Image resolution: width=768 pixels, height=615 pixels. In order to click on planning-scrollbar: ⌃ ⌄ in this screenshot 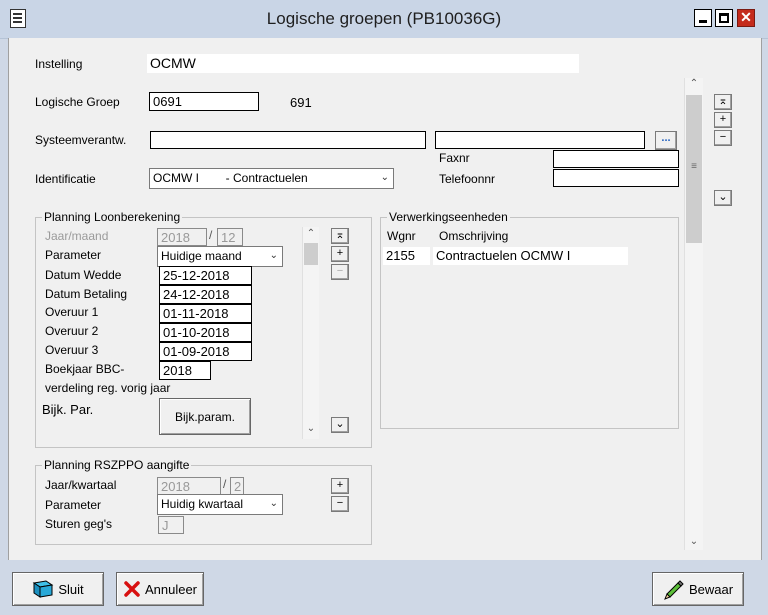, I will do `click(310, 333)`.